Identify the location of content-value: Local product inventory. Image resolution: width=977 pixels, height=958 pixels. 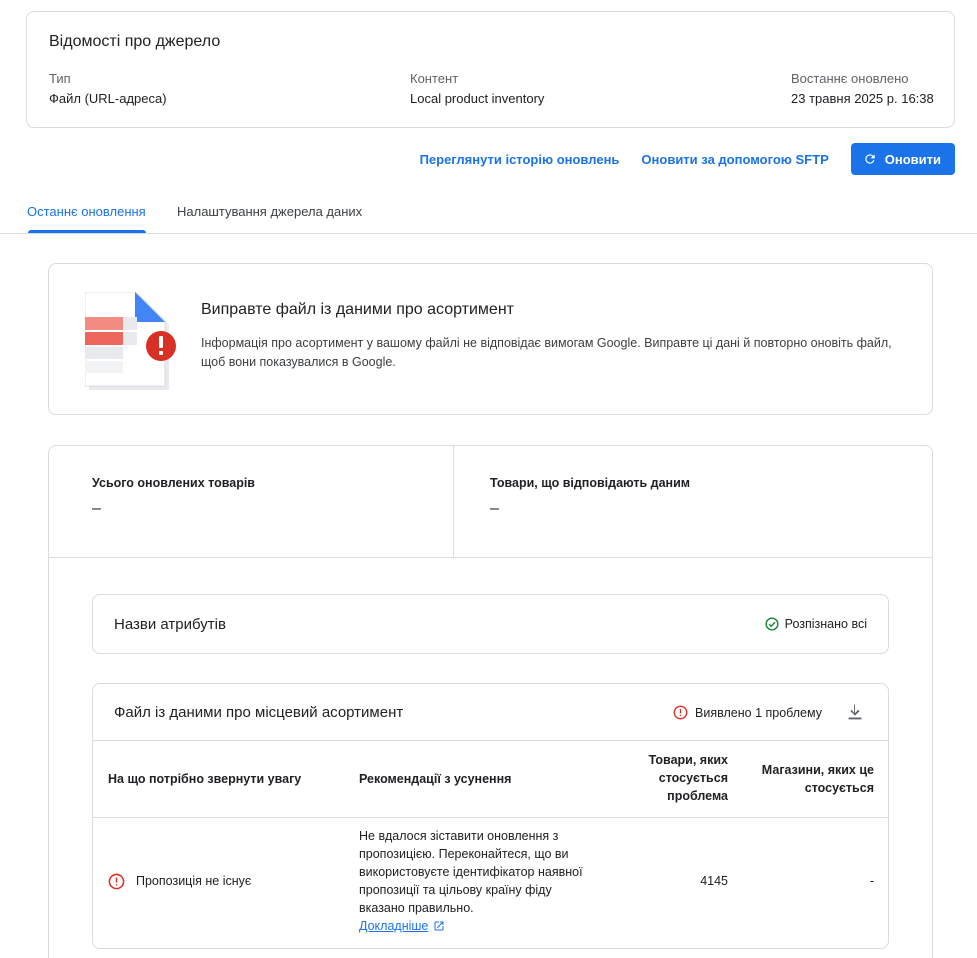
(477, 98).